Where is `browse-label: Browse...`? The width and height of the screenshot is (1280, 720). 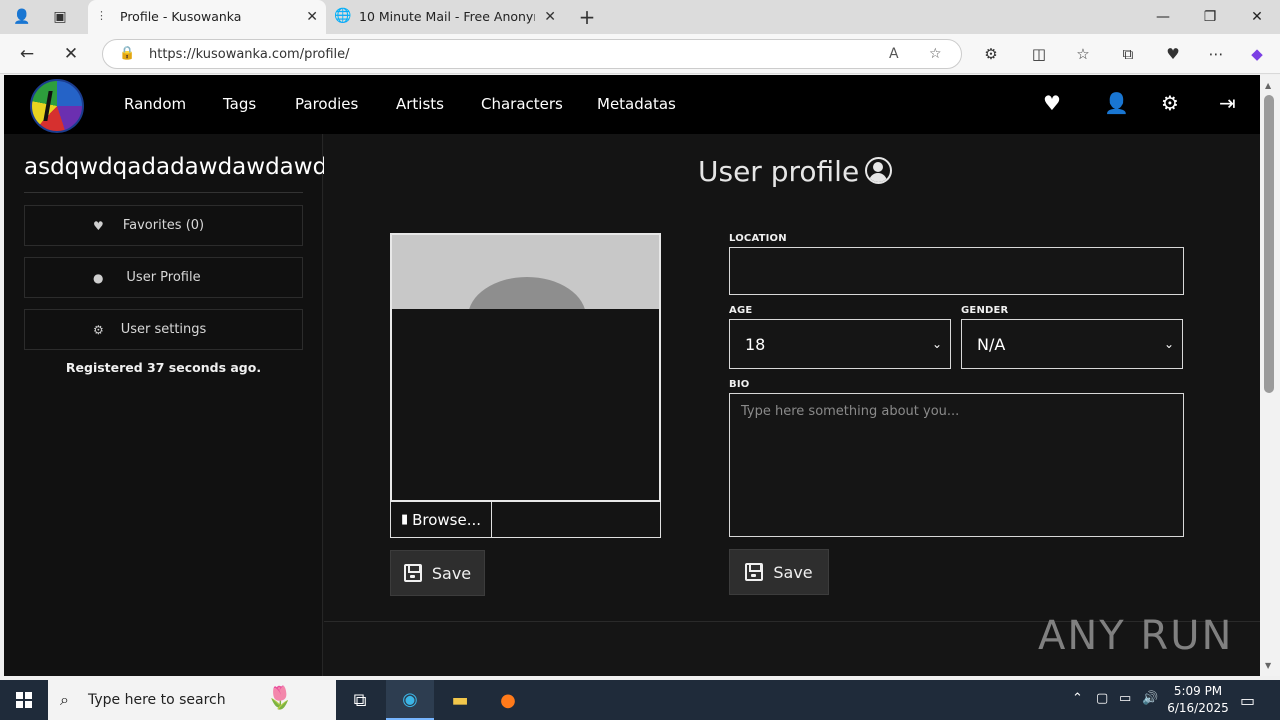 browse-label: Browse... is located at coordinates (447, 519).